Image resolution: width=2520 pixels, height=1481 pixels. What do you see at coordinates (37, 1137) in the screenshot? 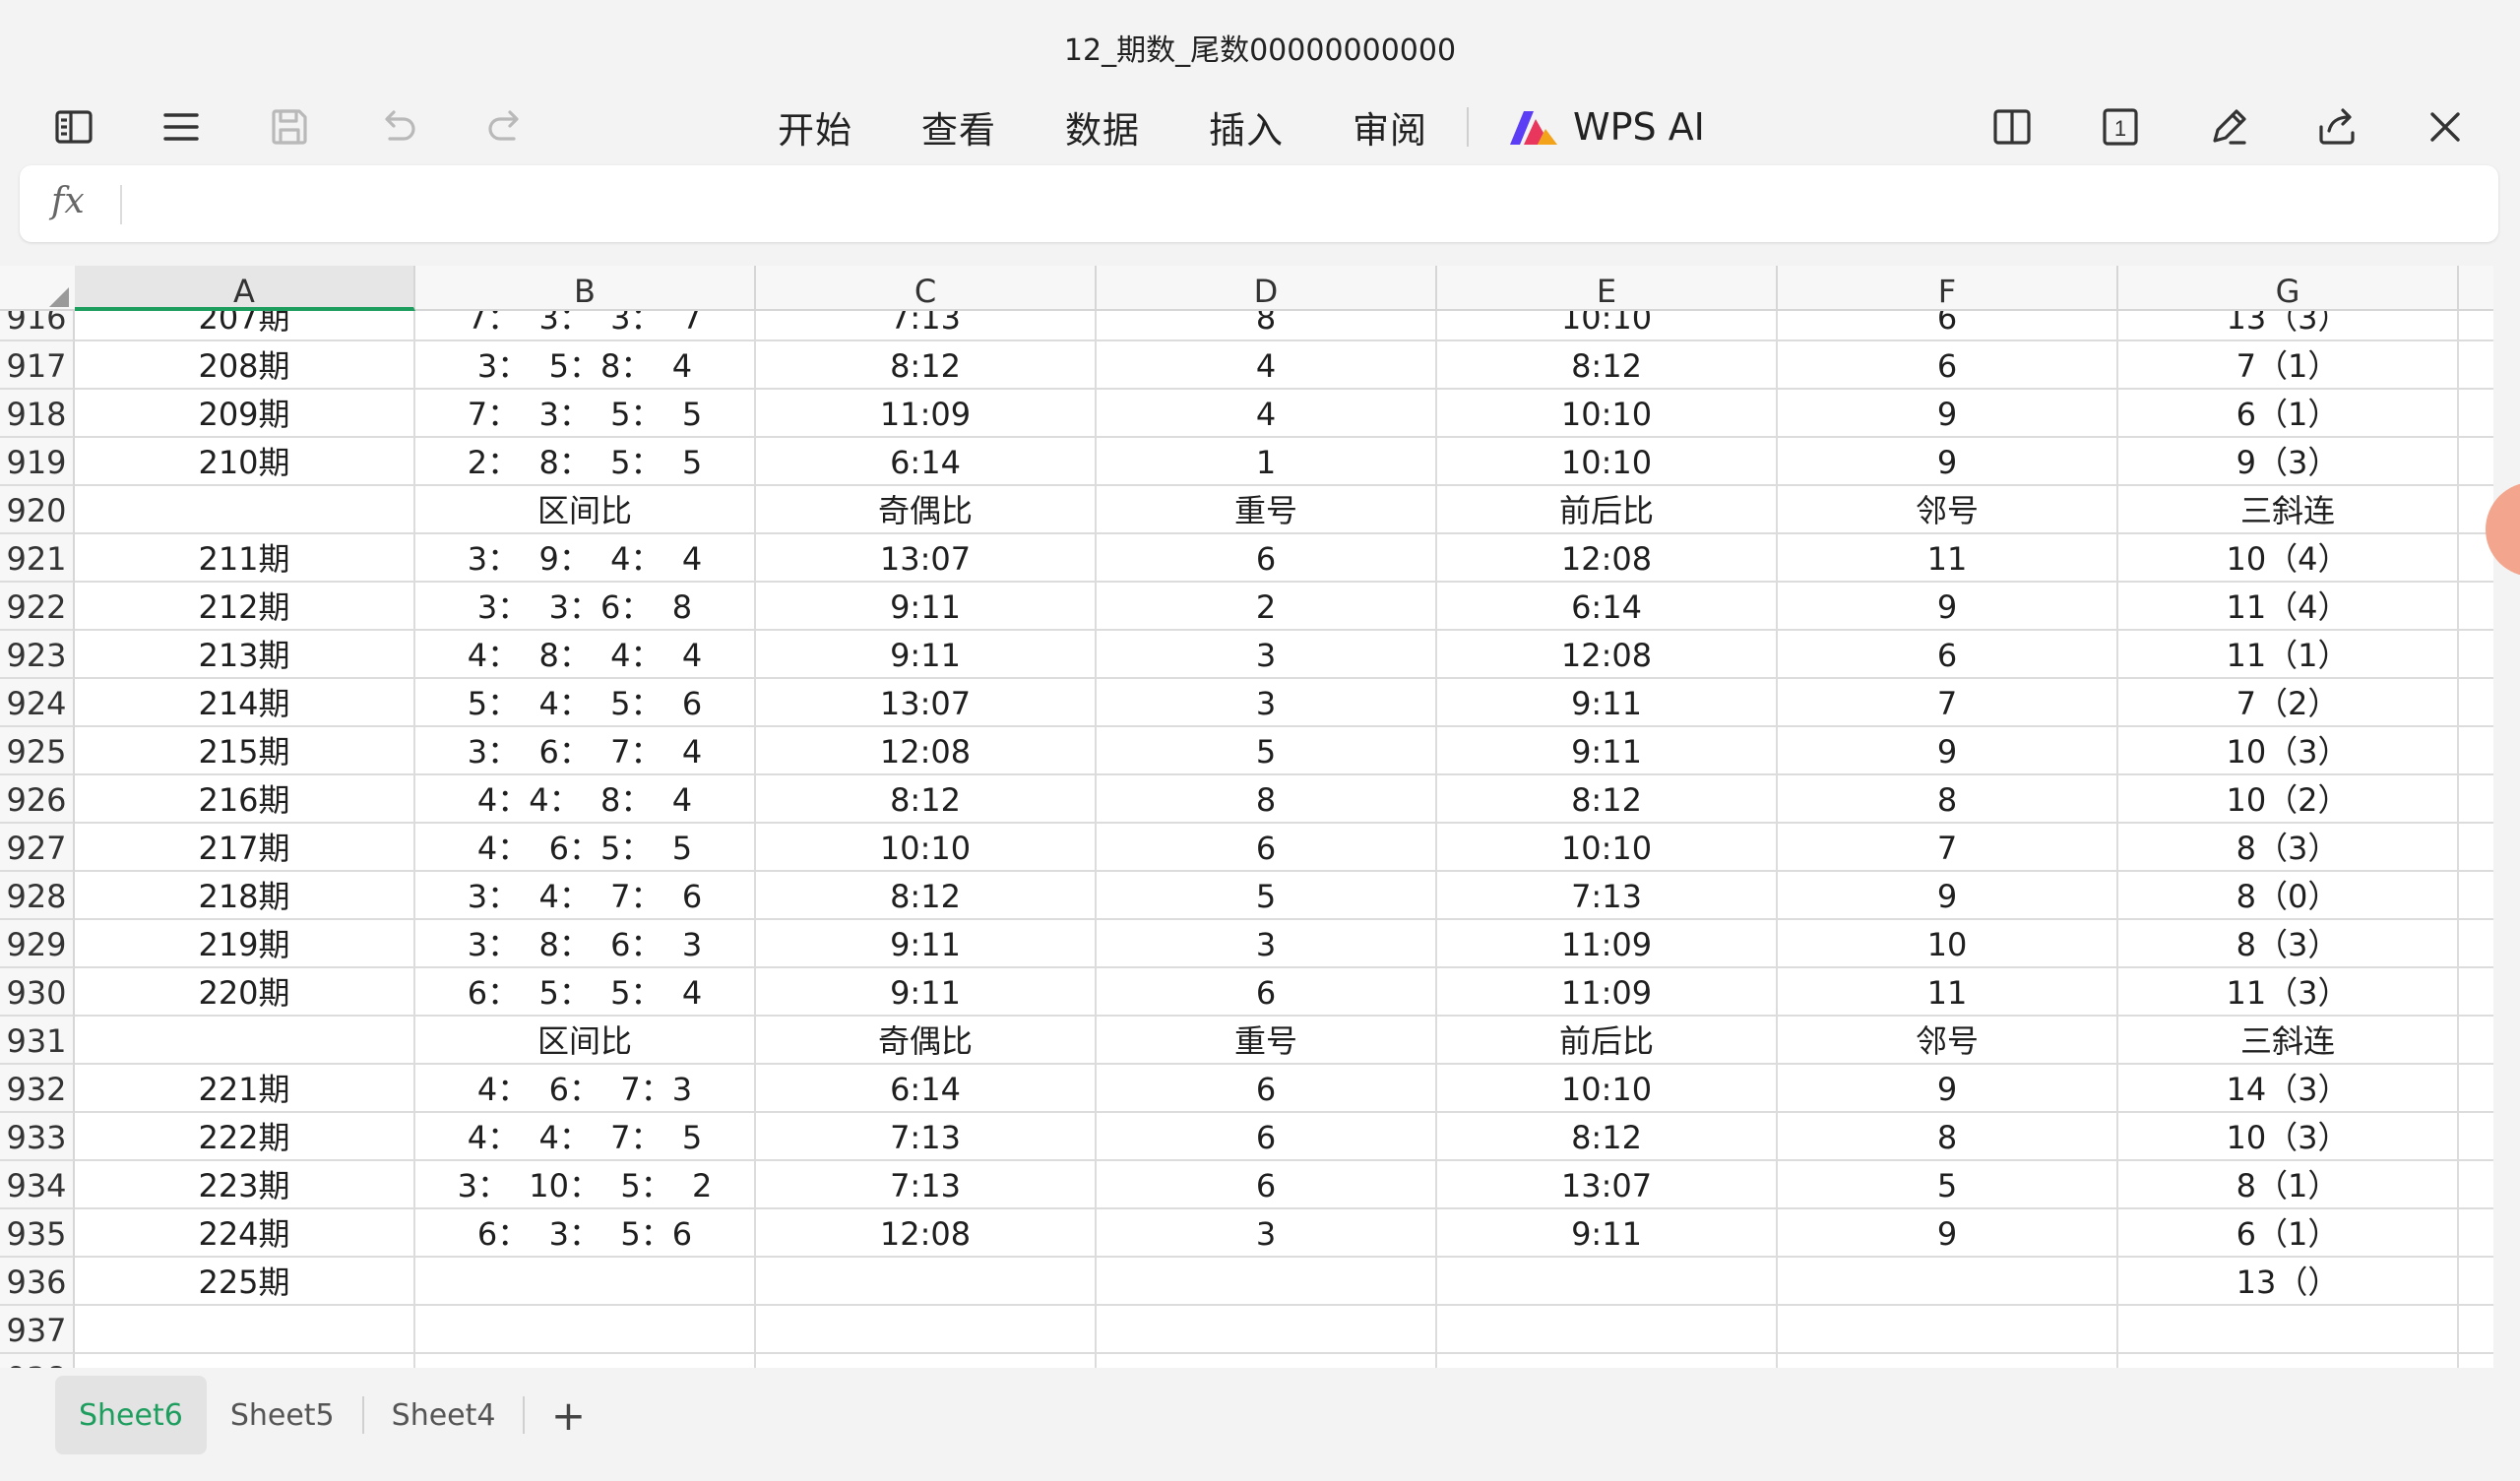
I see `row-number: 933` at bounding box center [37, 1137].